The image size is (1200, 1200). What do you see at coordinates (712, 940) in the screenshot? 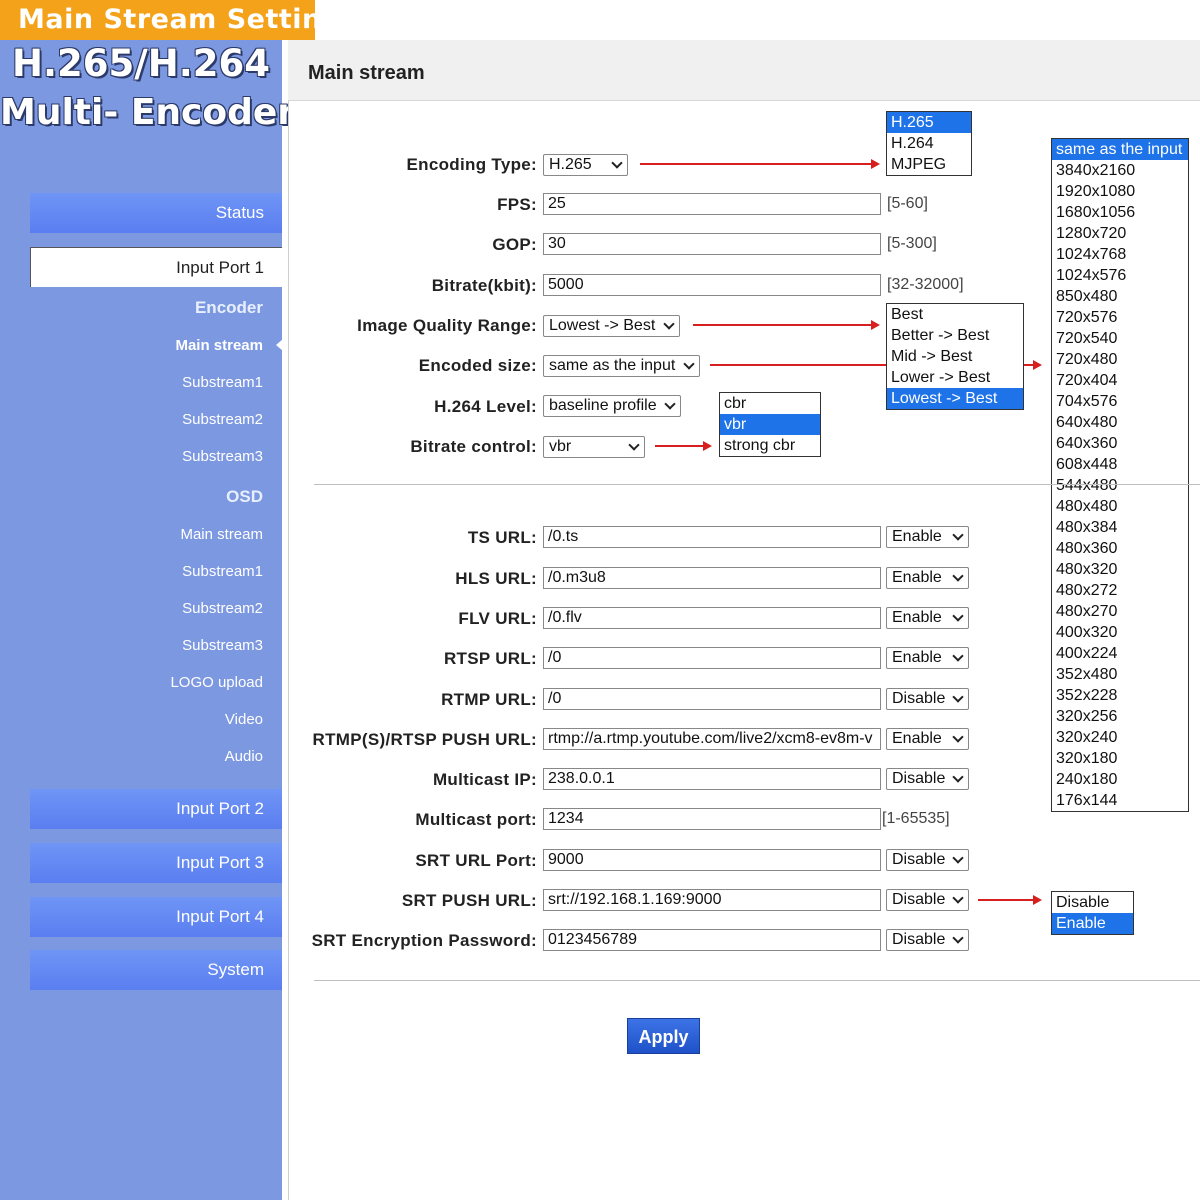
I see `srt-password-input: 0123456789` at bounding box center [712, 940].